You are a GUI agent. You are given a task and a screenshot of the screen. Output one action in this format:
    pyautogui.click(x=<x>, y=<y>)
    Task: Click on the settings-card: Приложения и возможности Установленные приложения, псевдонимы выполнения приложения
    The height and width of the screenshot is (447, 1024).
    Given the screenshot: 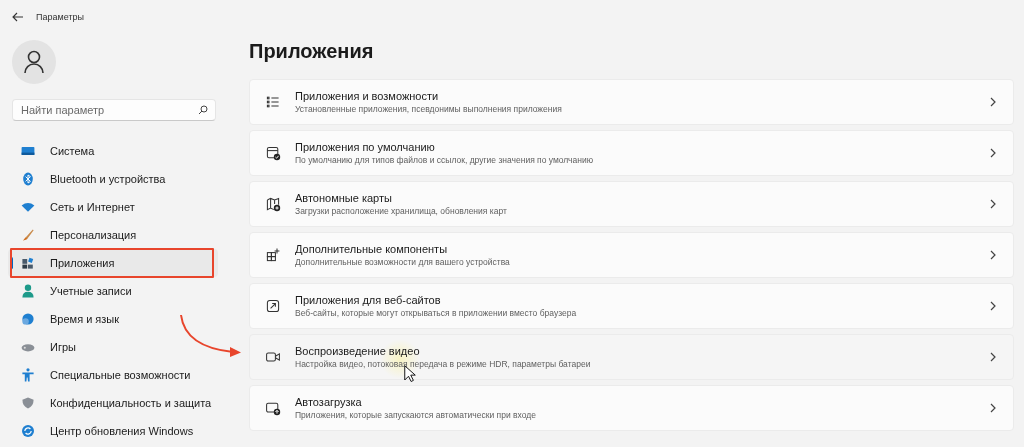 What is the action you would take?
    pyautogui.click(x=631, y=102)
    